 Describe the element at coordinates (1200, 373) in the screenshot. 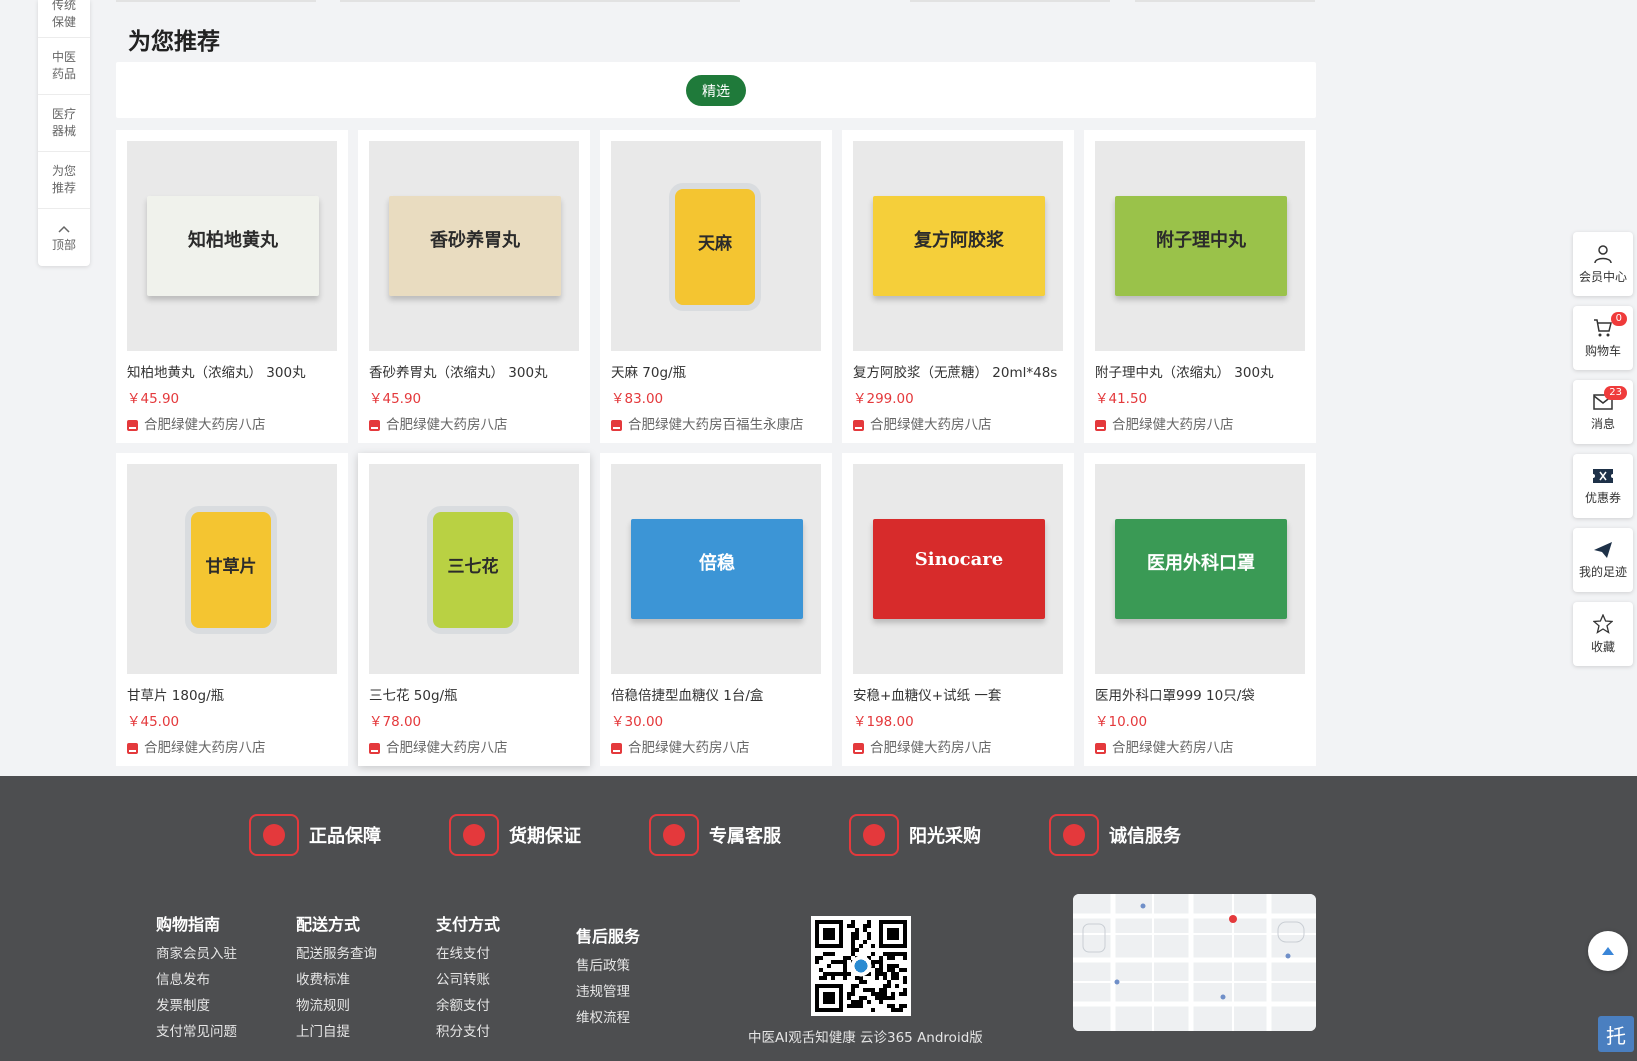

I see `product-name: 附子理中丸（浓缩丸） 300丸` at that location.